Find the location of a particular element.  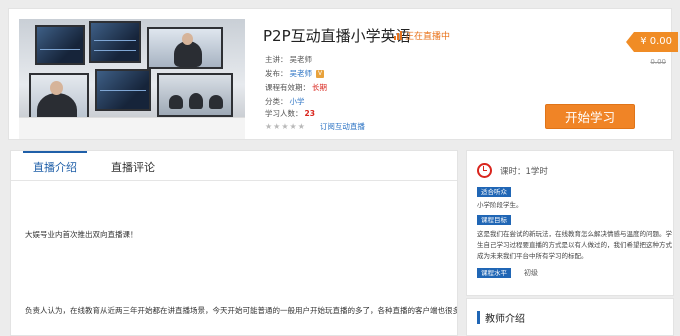

intro-paragraph: 大娱号业内首次推出双向直播课！ is located at coordinates (81, 234).